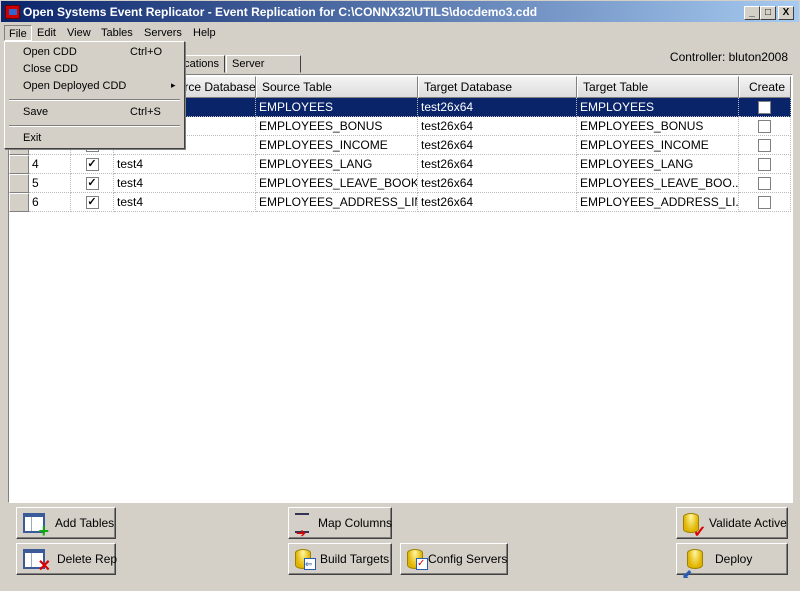 The width and height of the screenshot is (800, 591). I want to click on minimize-button: _, so click(752, 13).